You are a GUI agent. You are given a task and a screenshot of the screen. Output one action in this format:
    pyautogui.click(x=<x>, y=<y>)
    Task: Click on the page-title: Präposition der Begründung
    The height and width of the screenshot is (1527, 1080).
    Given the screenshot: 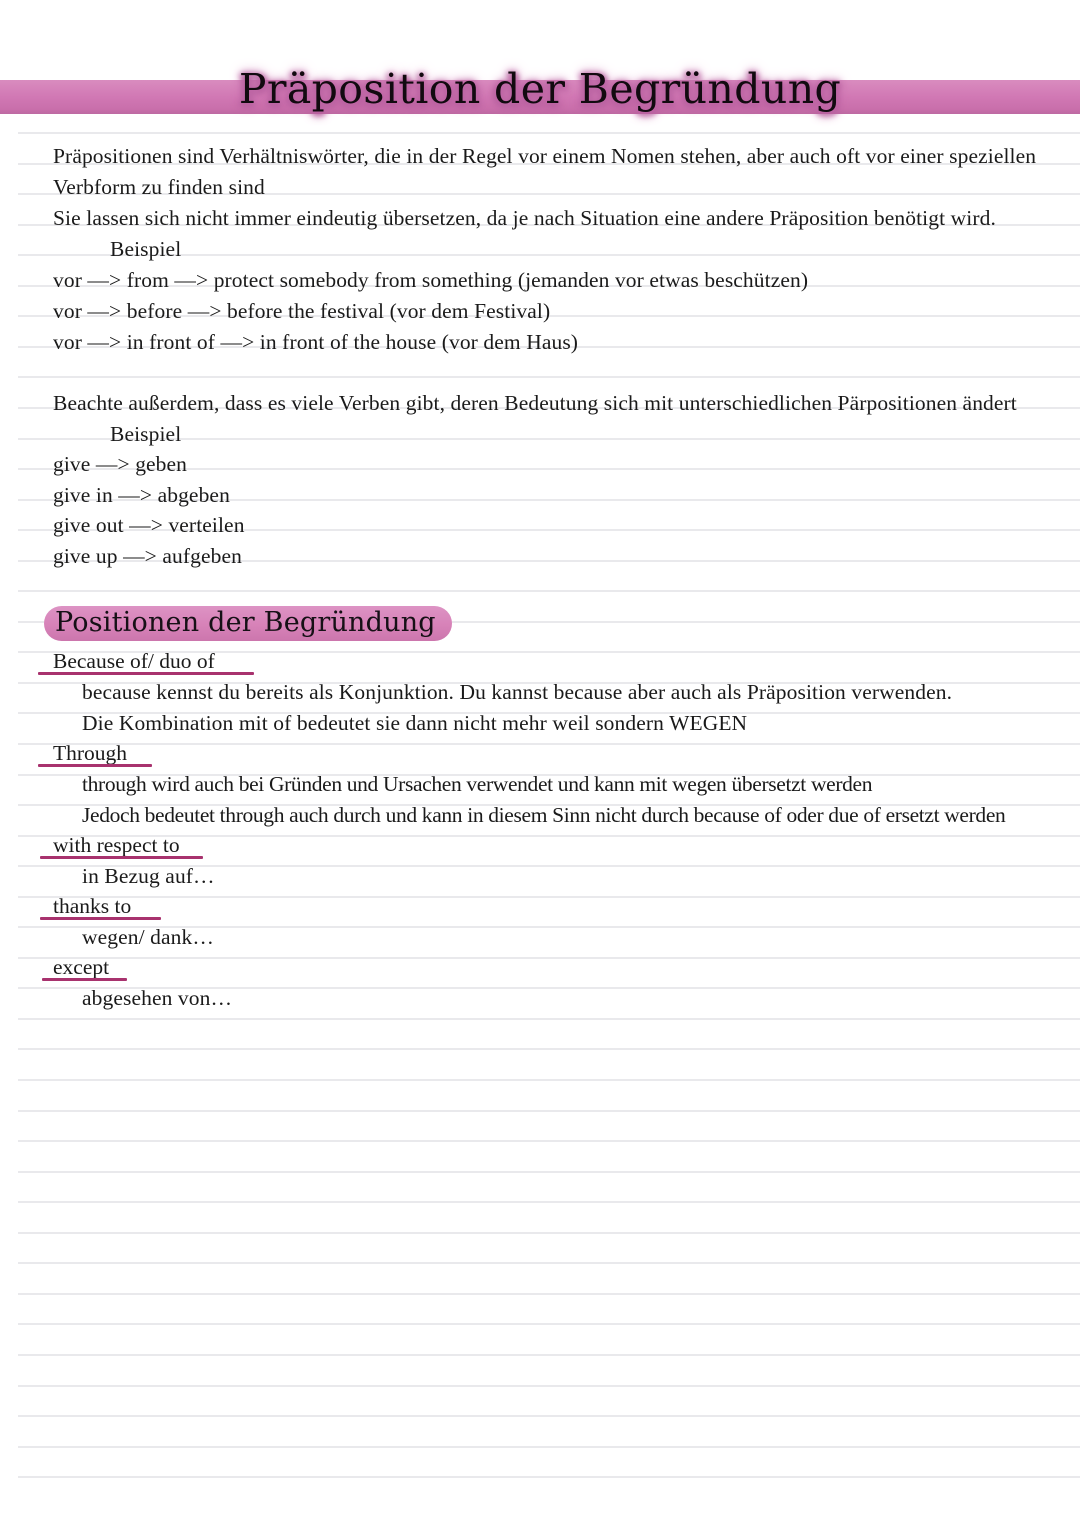 What is the action you would take?
    pyautogui.click(x=540, y=89)
    